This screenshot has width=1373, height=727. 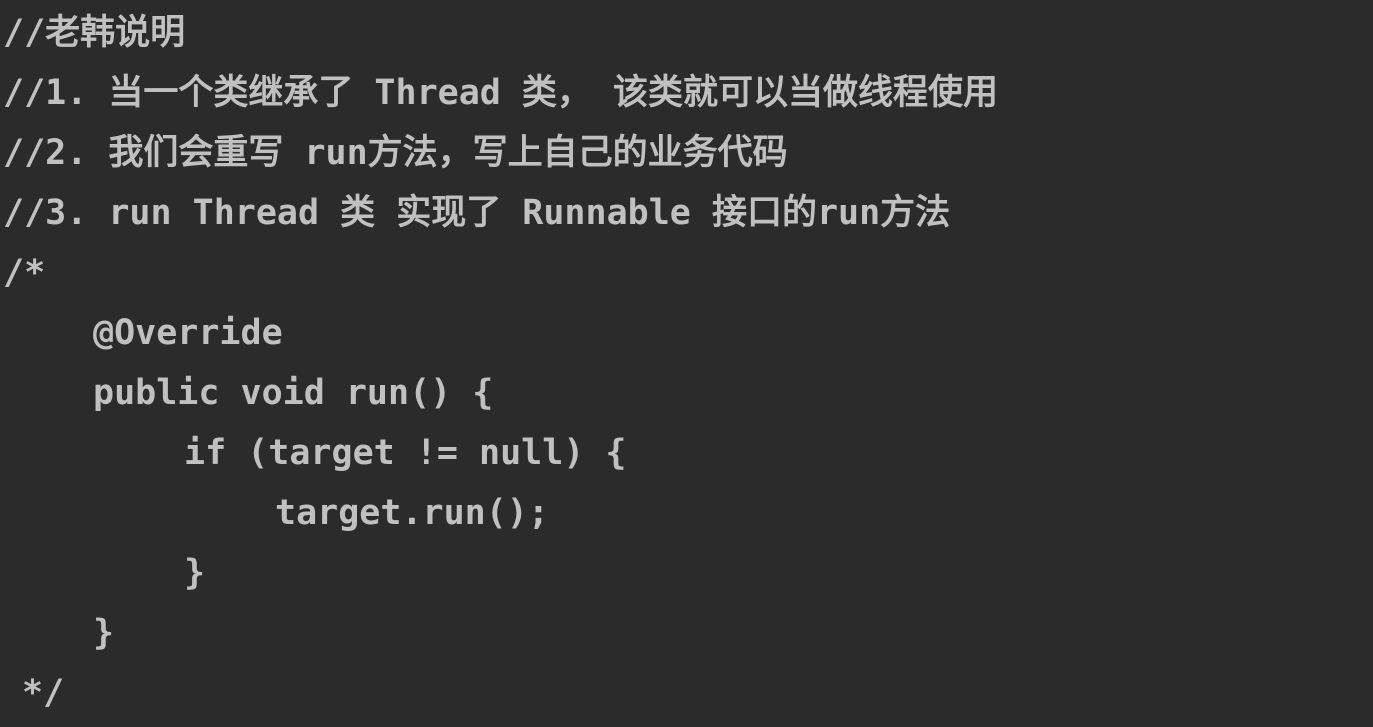 What do you see at coordinates (188, 333) in the screenshot?
I see `override-annotation: @Override` at bounding box center [188, 333].